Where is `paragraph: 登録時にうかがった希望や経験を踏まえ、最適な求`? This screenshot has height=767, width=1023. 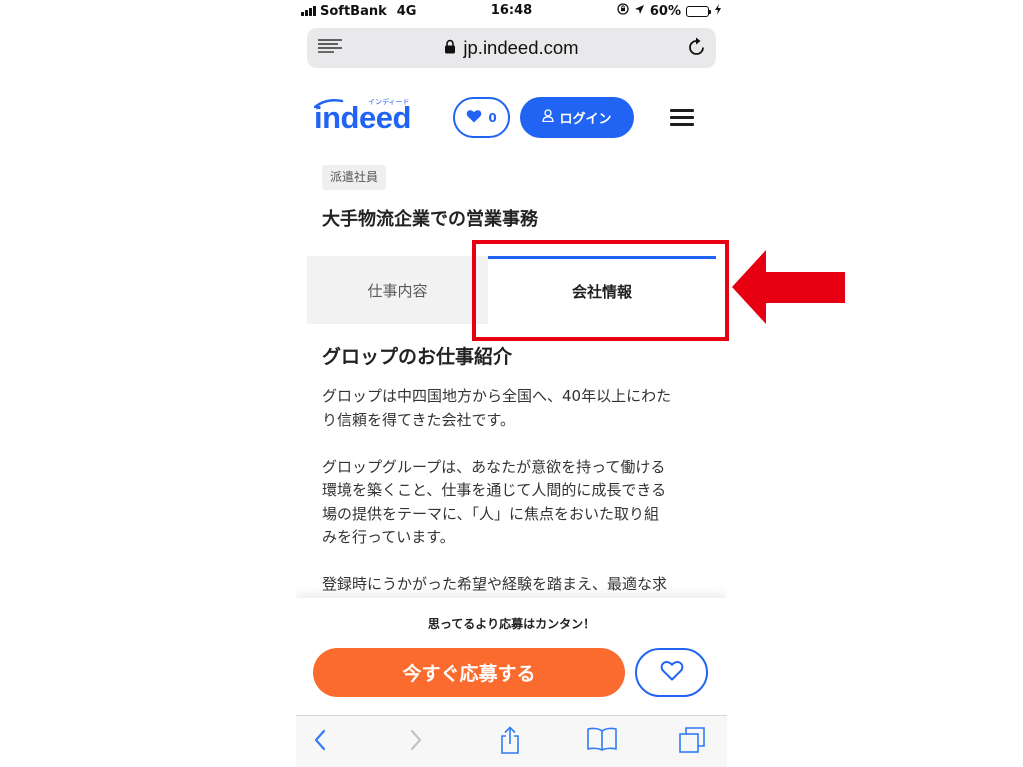 paragraph: 登録時にうかがった希望や経験を踏まえ、最適な求 is located at coordinates (519, 585).